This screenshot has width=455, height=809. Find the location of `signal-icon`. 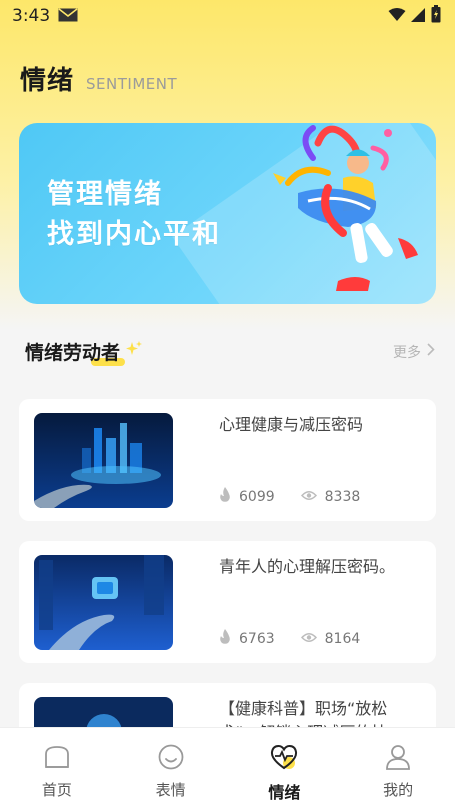

signal-icon is located at coordinates (418, 16).